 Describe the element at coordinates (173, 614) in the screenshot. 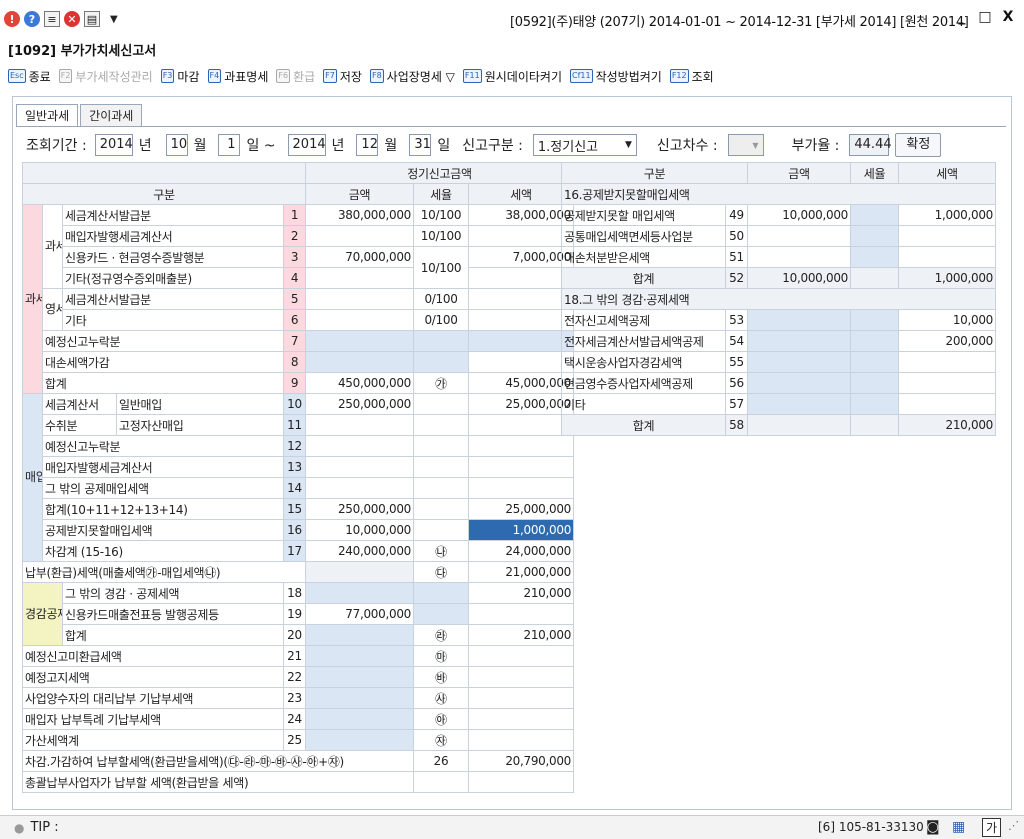

I see `row-label: 신용카드매출전표등 발행공제등` at that location.